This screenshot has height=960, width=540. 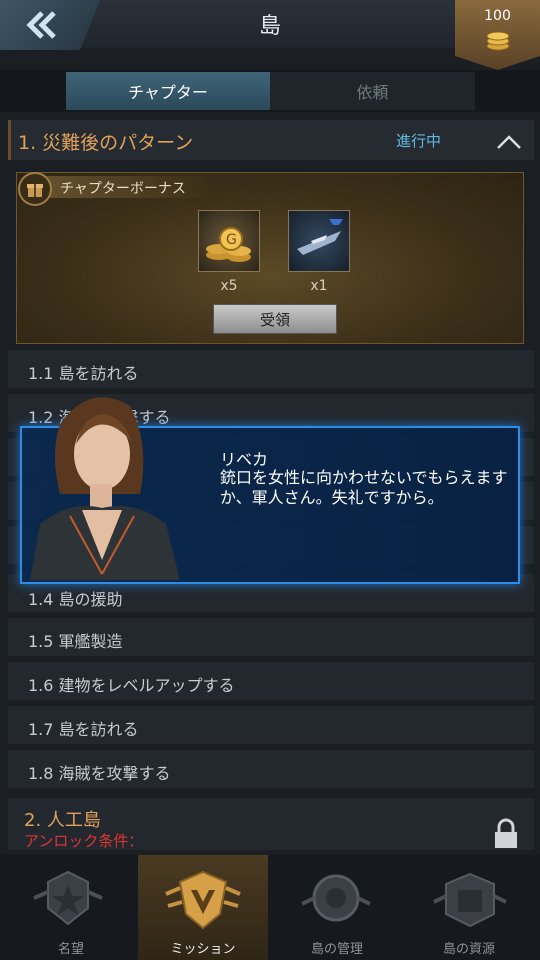 What do you see at coordinates (62, 820) in the screenshot?
I see `chapter-title: 2. 人工島` at bounding box center [62, 820].